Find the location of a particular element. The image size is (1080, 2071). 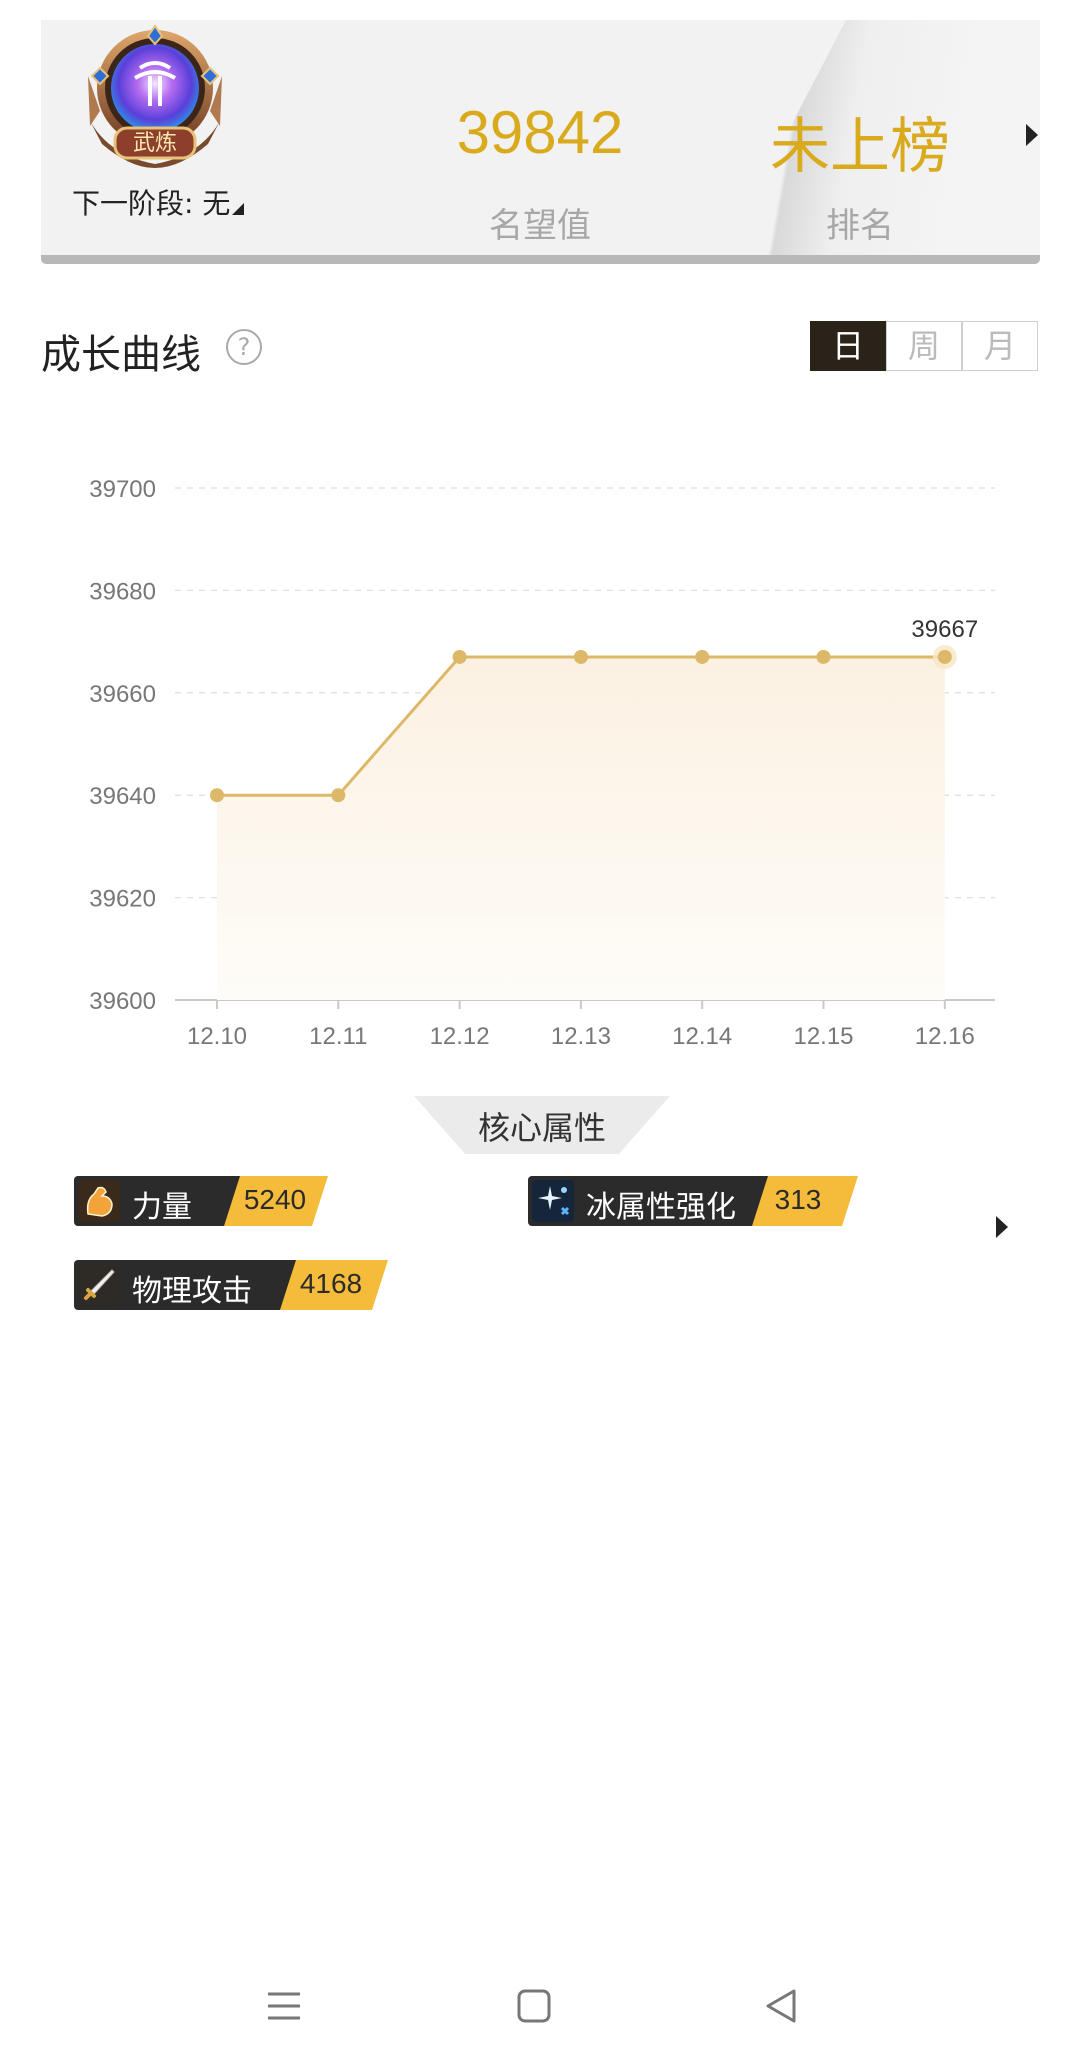

sword-icon is located at coordinates (99, 1285).